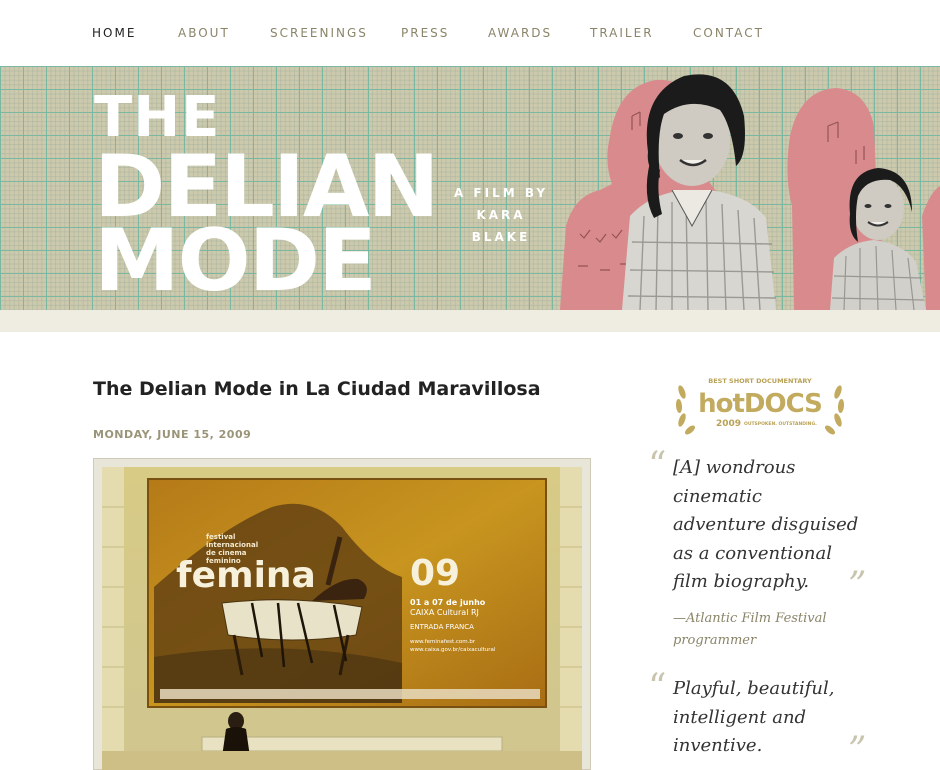  I want to click on poster-year: 09, so click(435, 573).